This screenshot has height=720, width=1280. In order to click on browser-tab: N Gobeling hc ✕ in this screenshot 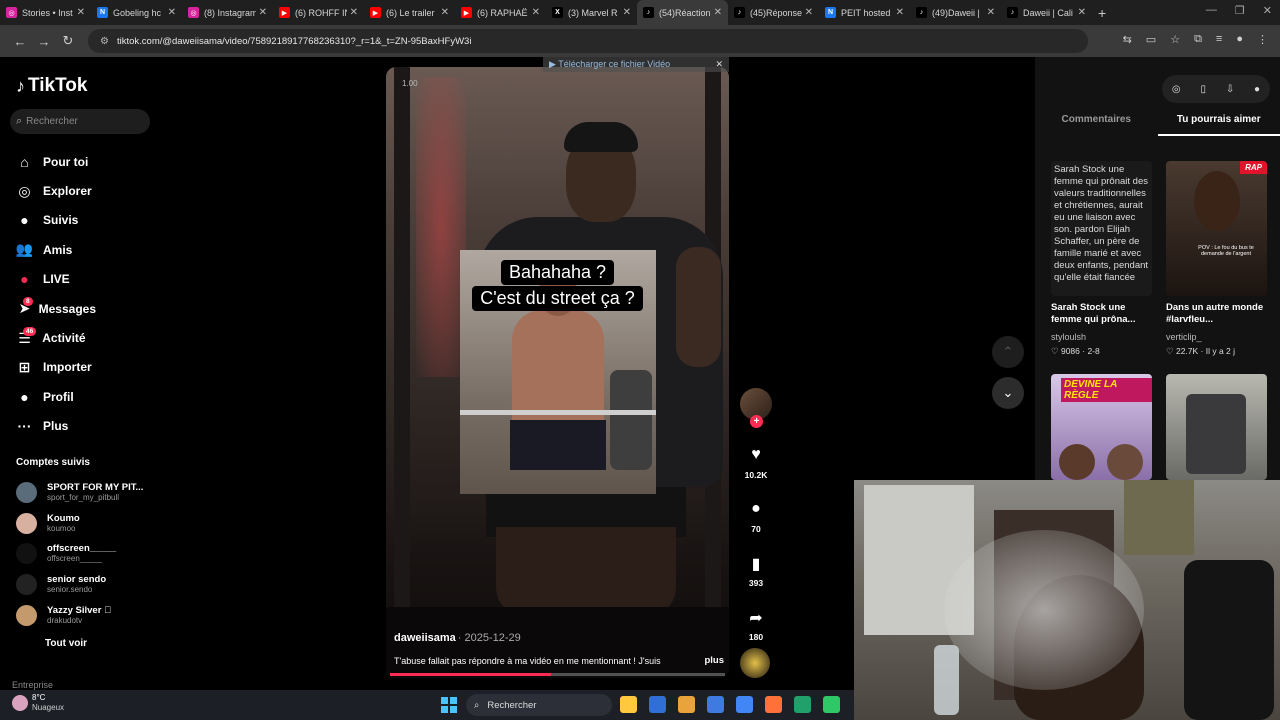, I will do `click(136, 12)`.